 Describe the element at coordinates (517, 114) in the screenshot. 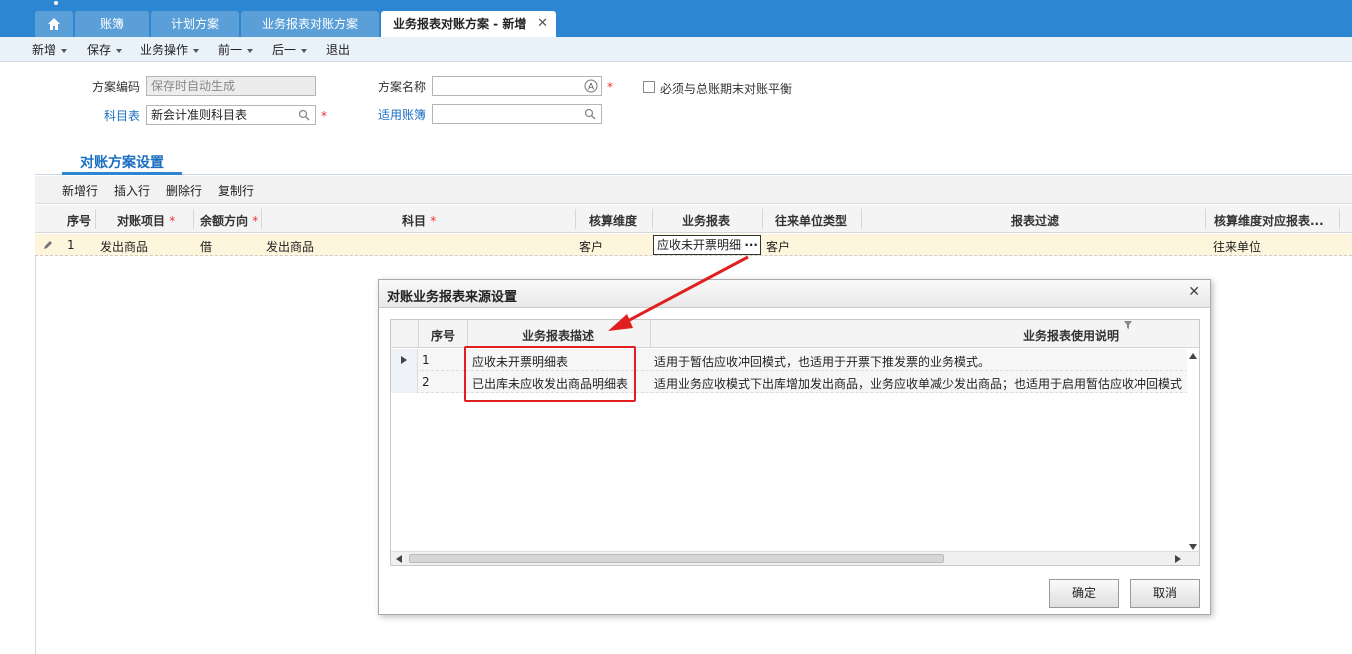

I see `applicable-books-field` at that location.